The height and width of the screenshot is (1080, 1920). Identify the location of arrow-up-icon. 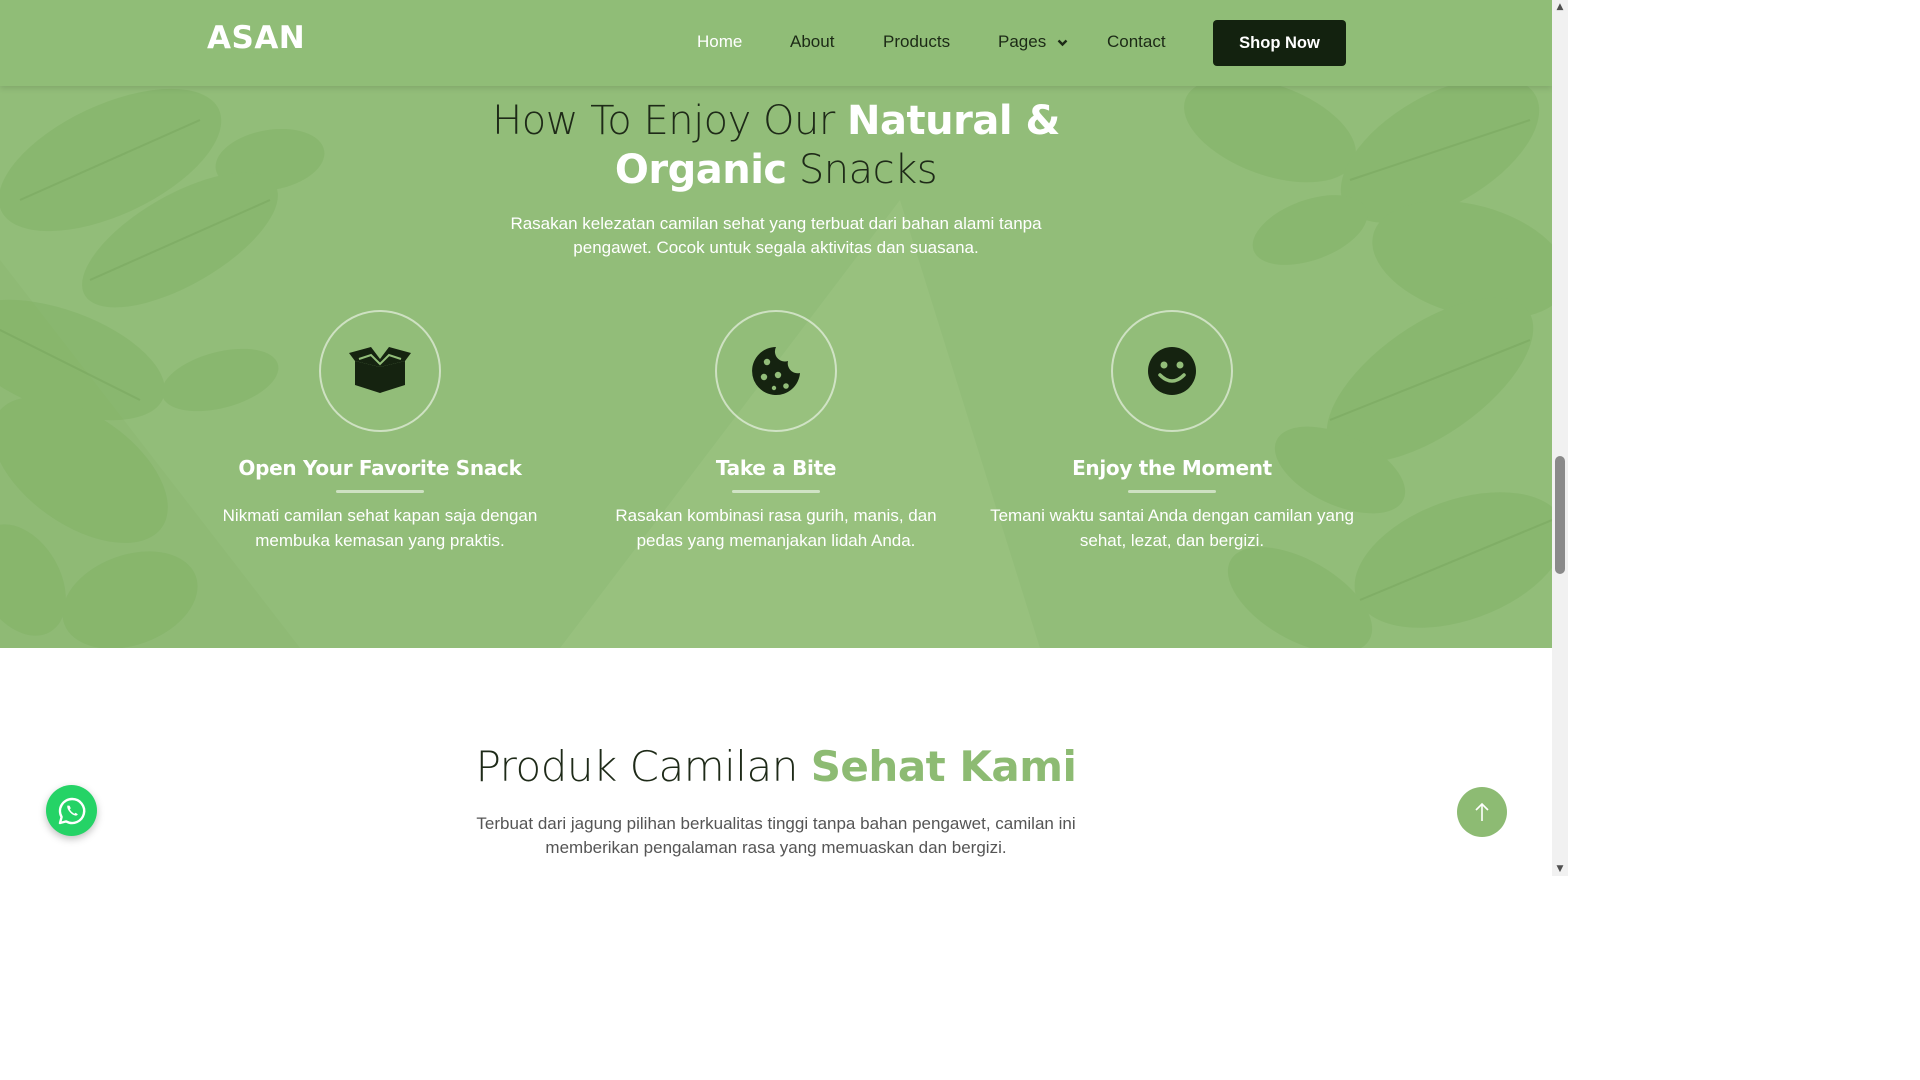
(1482, 811).